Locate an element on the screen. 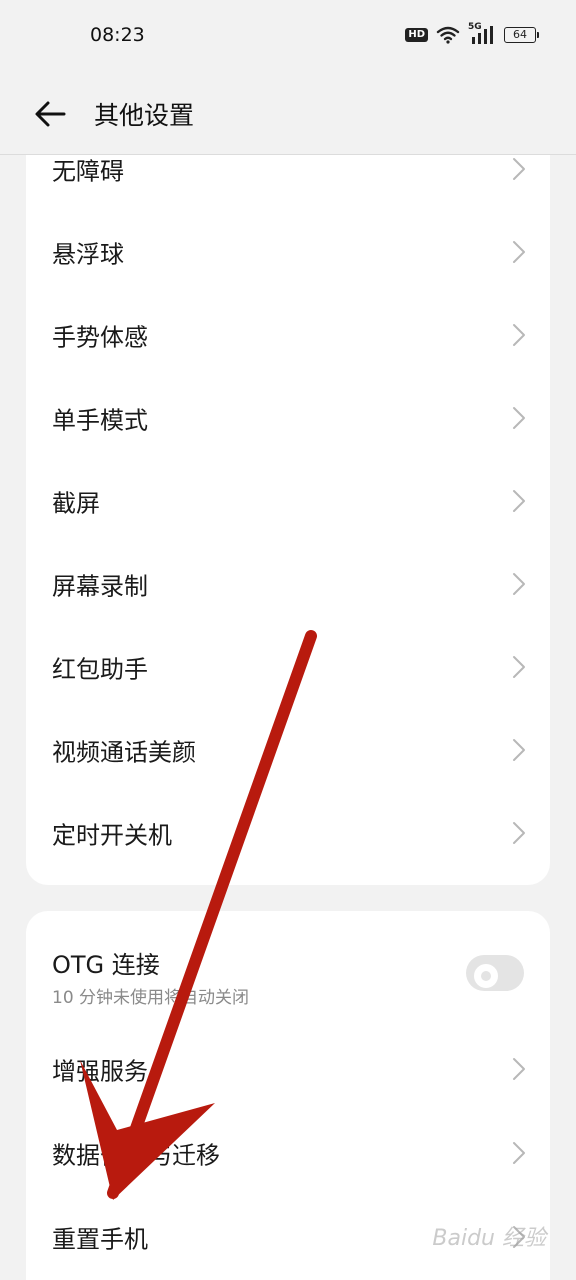 The width and height of the screenshot is (576, 1280). back-button is located at coordinates (50, 114).